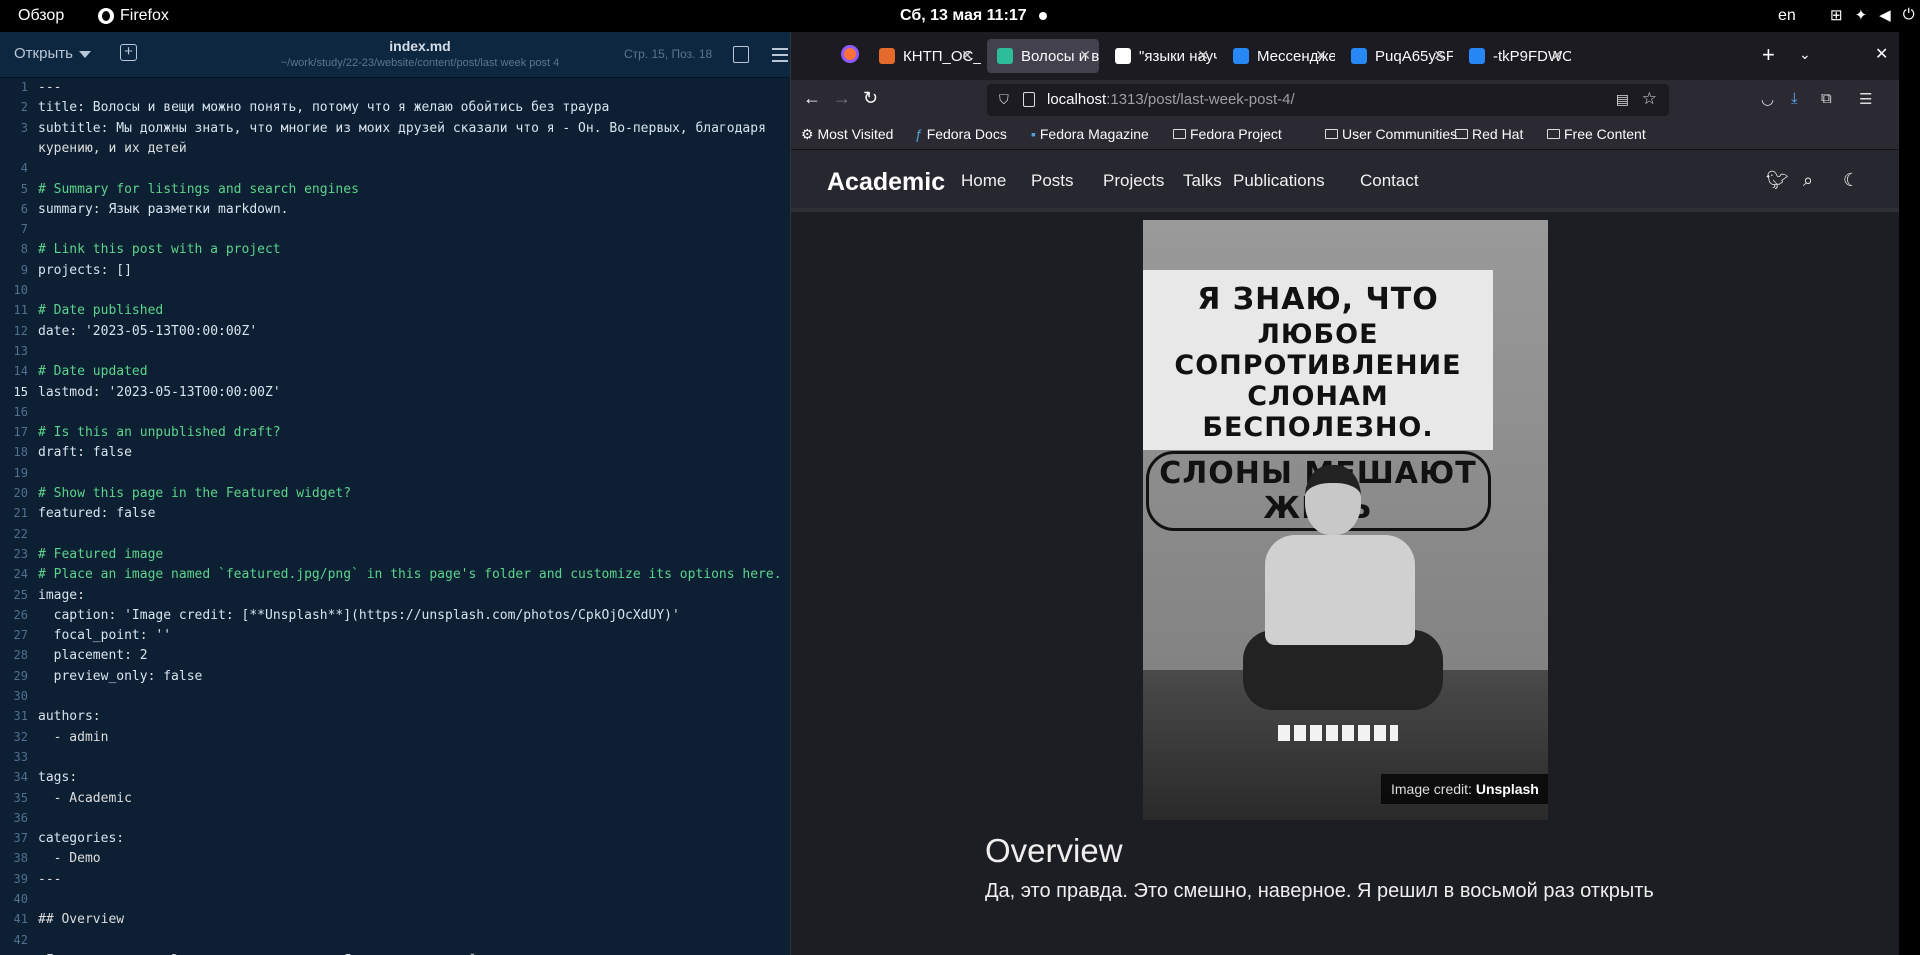 This screenshot has width=1920, height=955. What do you see at coordinates (1767, 99) in the screenshot?
I see `pocket-icon: ◡` at bounding box center [1767, 99].